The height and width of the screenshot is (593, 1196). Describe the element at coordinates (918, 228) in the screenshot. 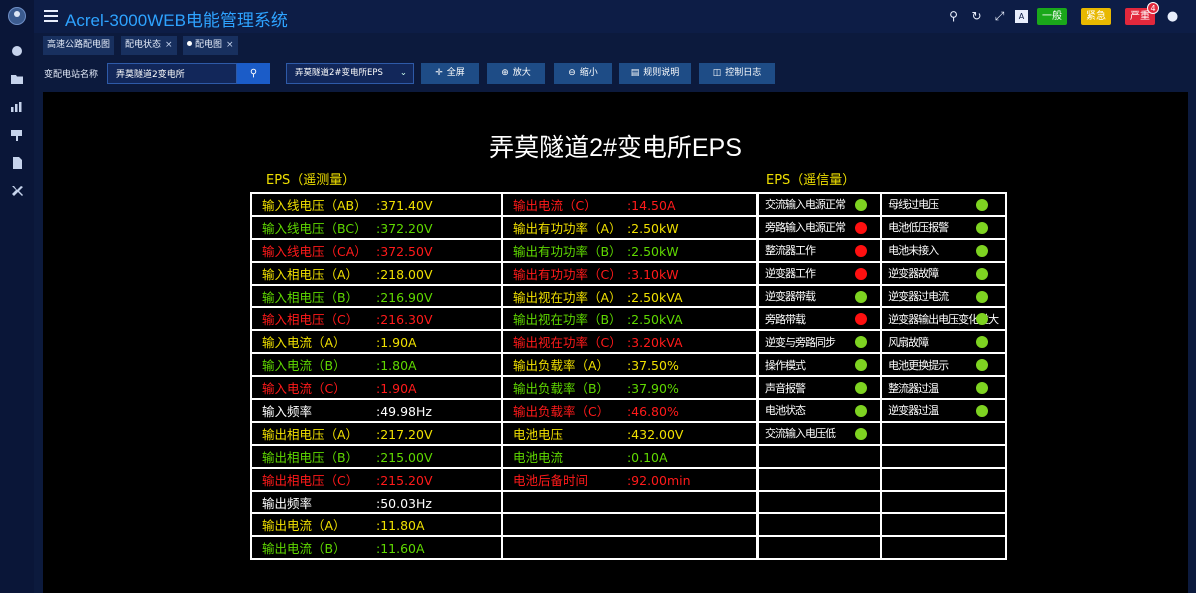

I see `signal-label: 电池低压报警` at that location.